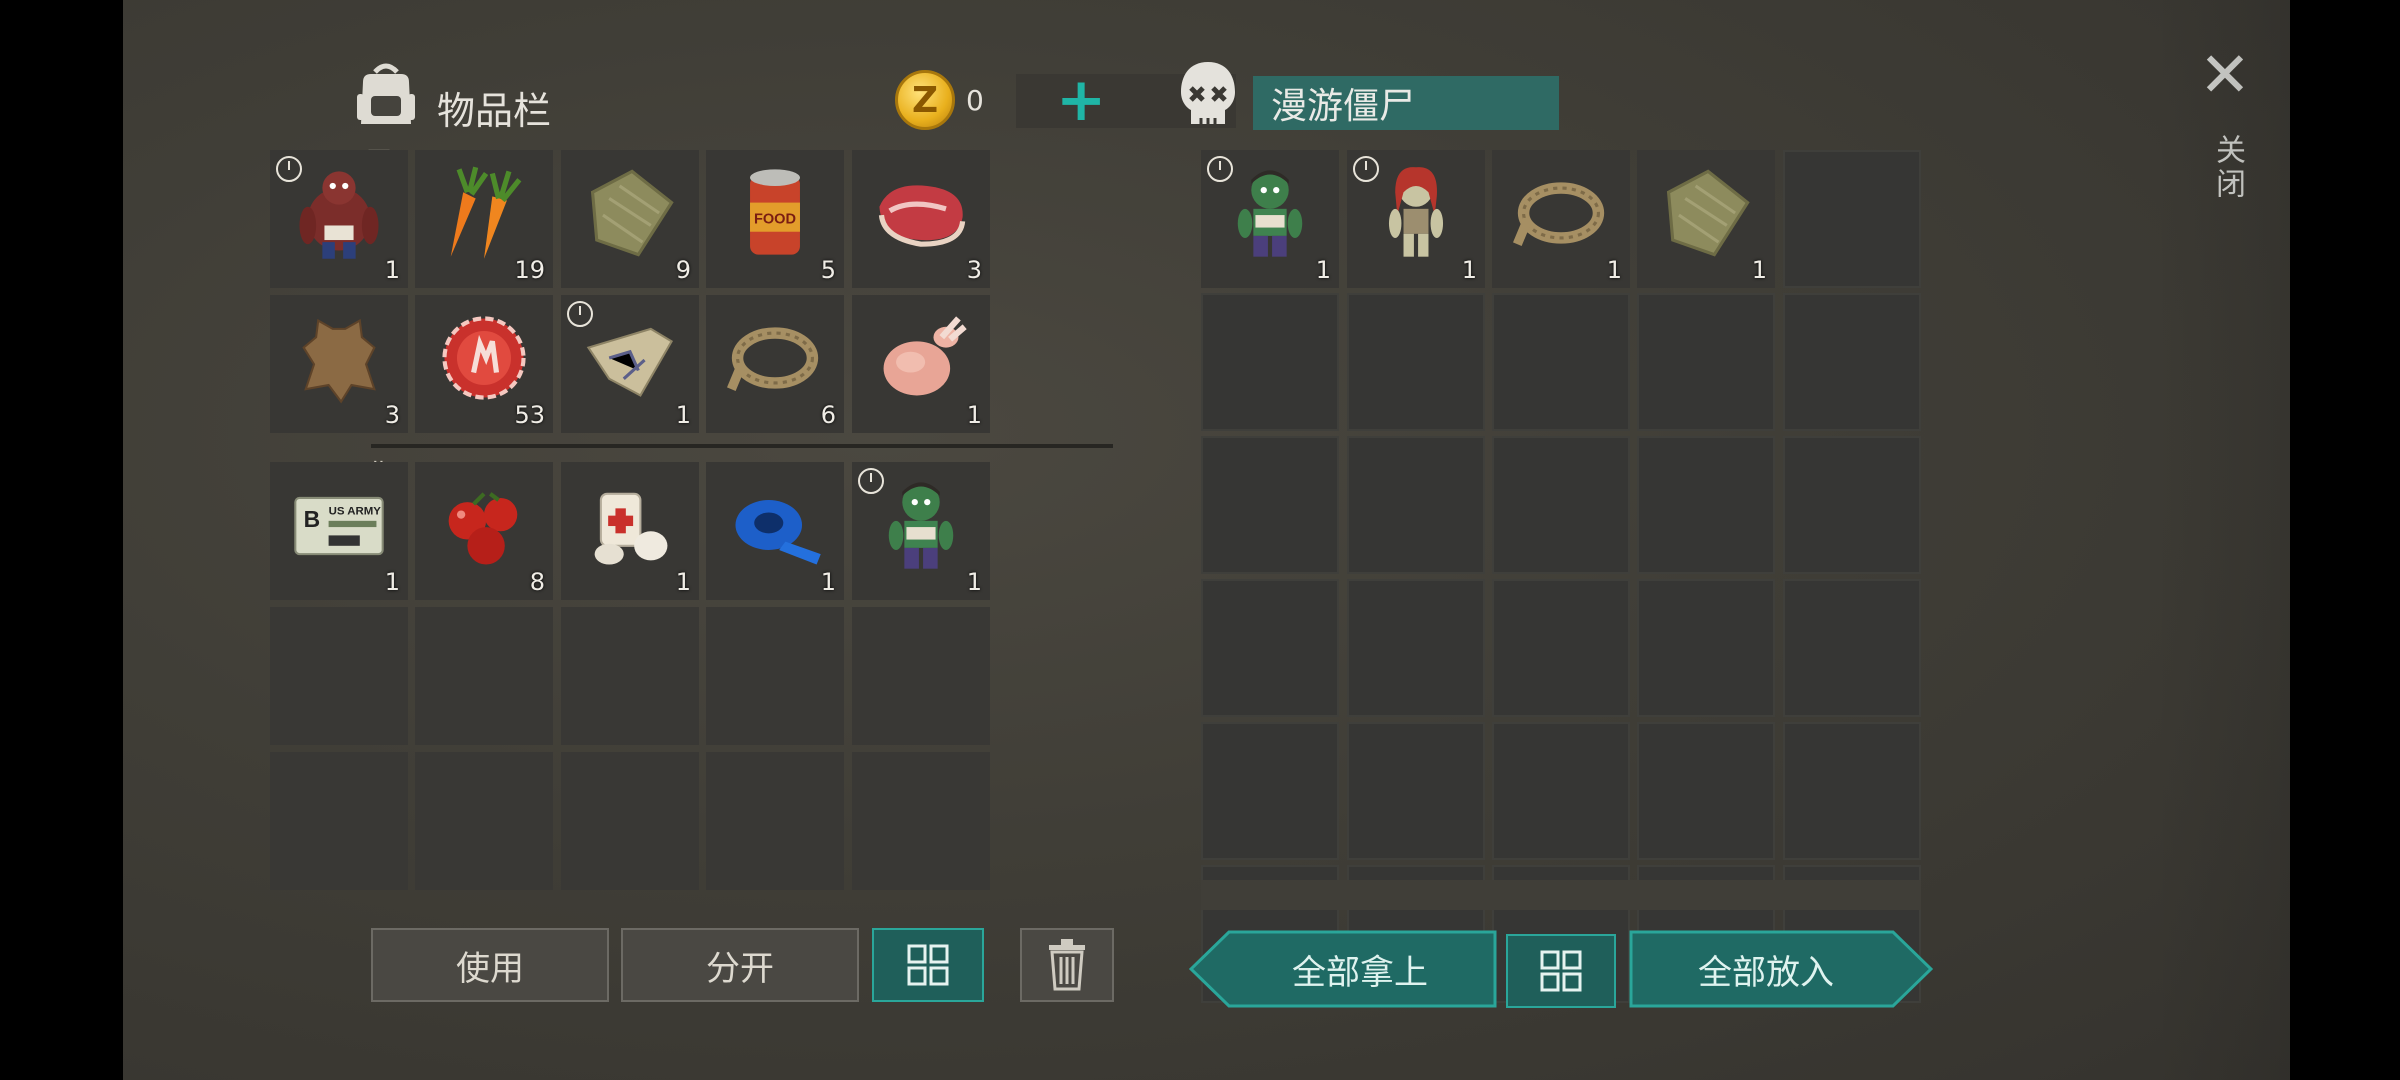 The height and width of the screenshot is (1080, 2400). What do you see at coordinates (339, 358) in the screenshot?
I see `animal-hide-icon` at bounding box center [339, 358].